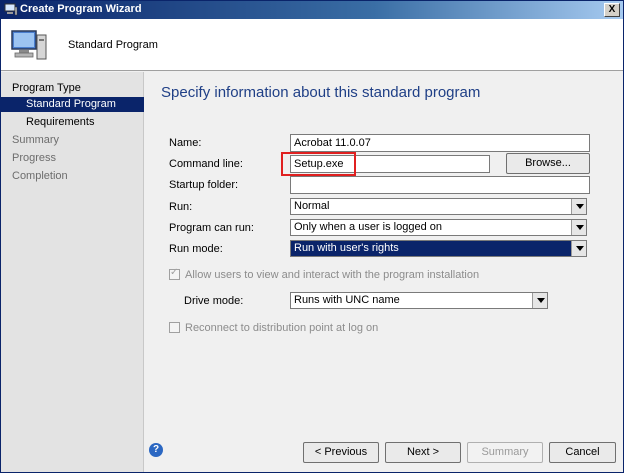  What do you see at coordinates (384, 447) in the screenshot?
I see `wizard-footer: ? < Previous Next > Summary Cancel` at bounding box center [384, 447].